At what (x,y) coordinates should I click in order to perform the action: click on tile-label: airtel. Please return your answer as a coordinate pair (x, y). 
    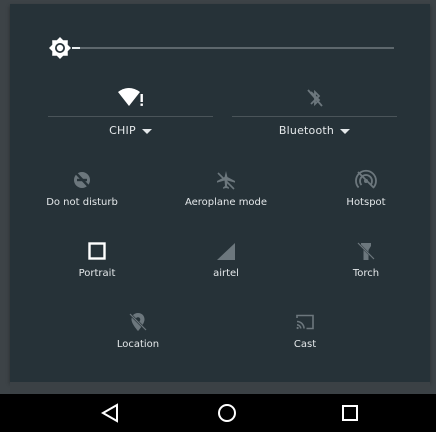
    Looking at the image, I should click on (226, 273).